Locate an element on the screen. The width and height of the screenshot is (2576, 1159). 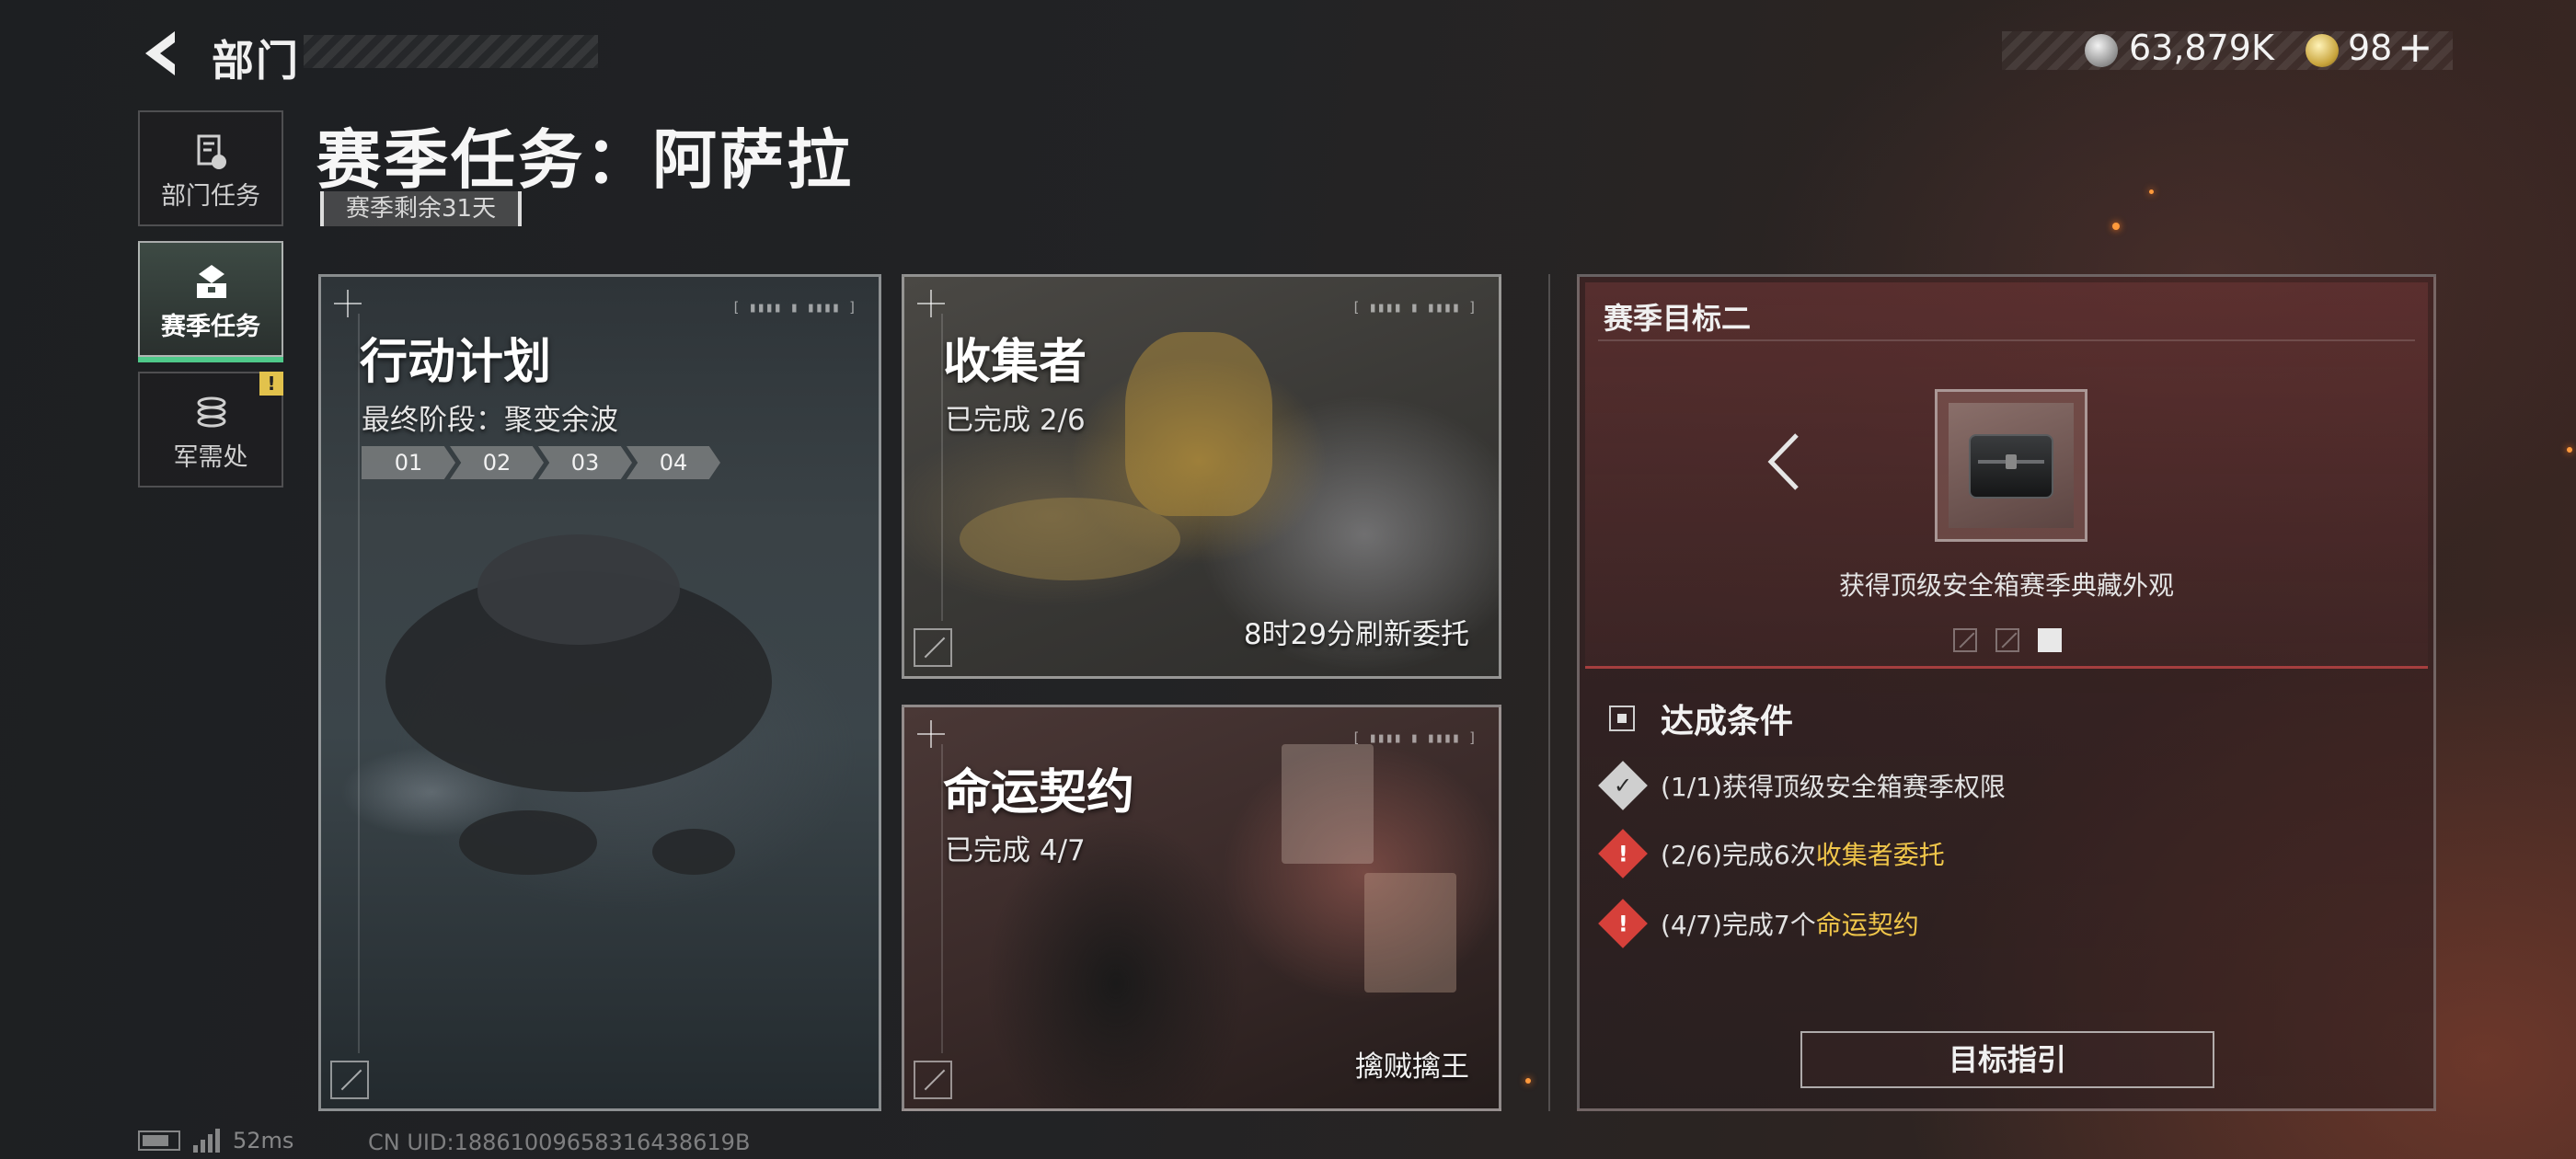
stage-step: 02 is located at coordinates (497, 462).